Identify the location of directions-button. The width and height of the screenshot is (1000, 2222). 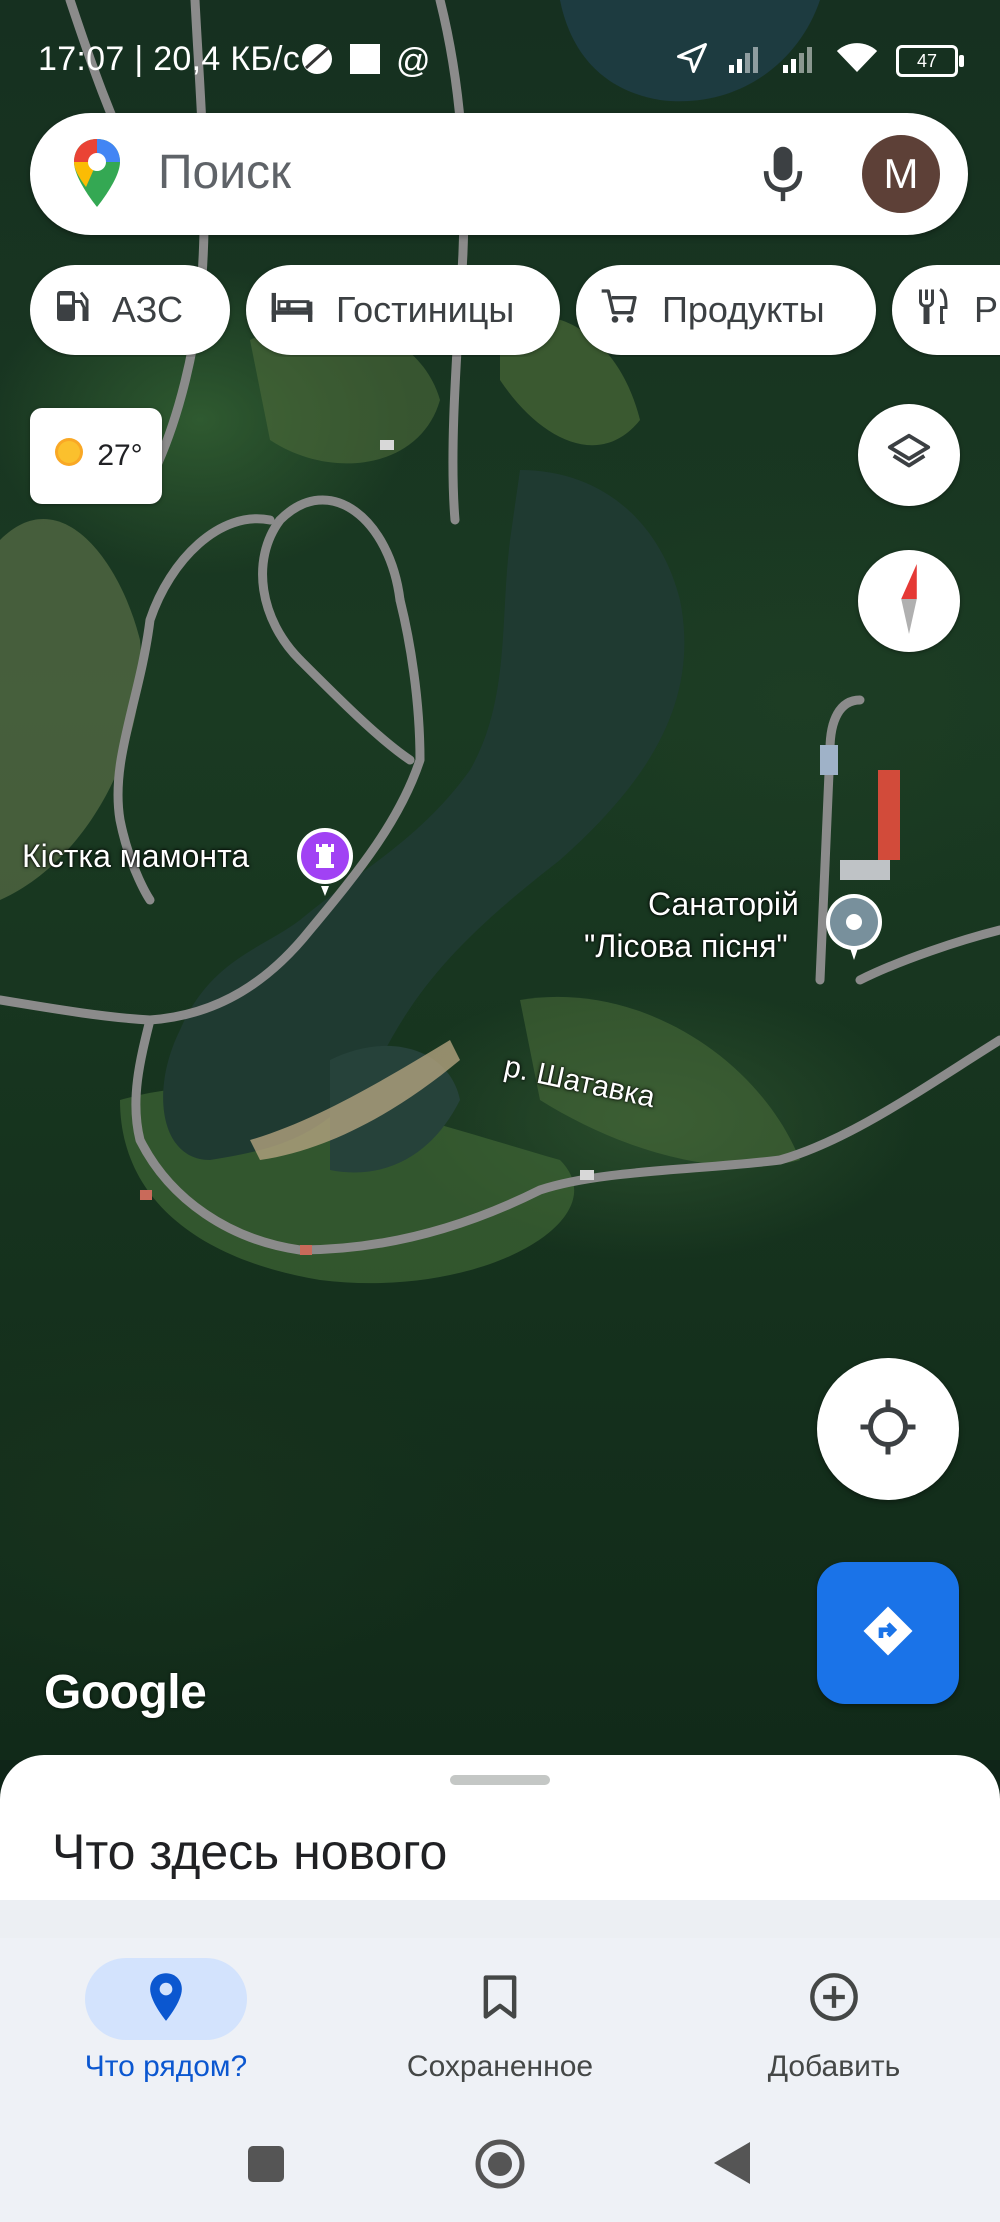
(888, 1633).